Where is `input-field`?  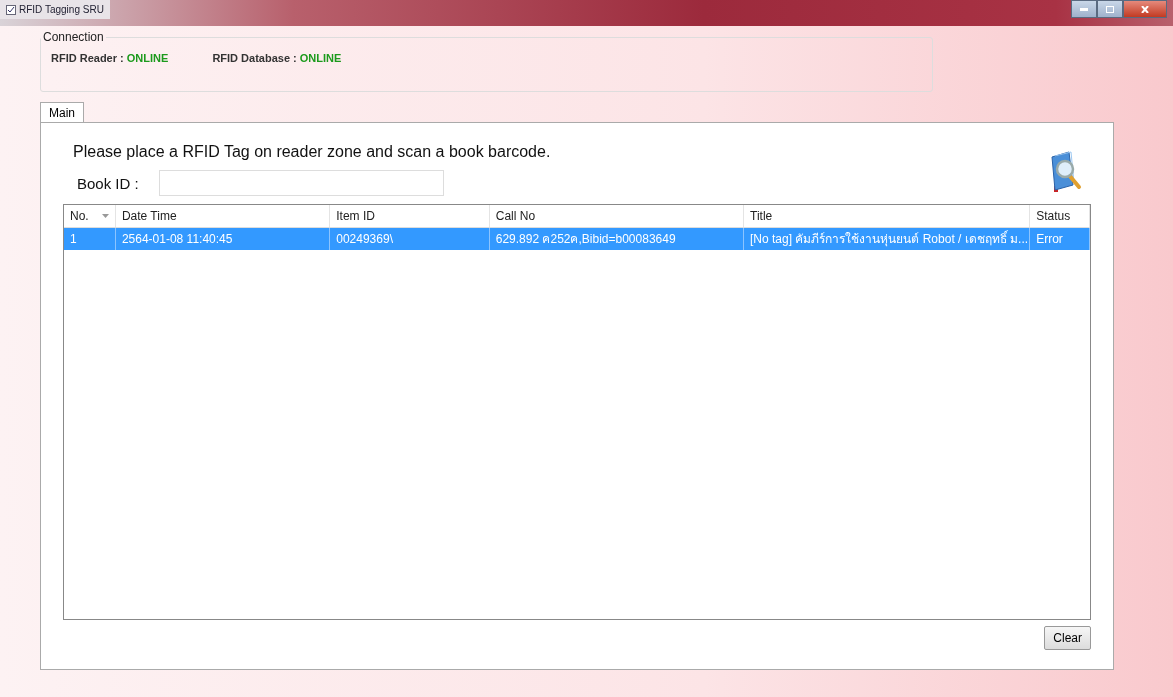 input-field is located at coordinates (301, 183).